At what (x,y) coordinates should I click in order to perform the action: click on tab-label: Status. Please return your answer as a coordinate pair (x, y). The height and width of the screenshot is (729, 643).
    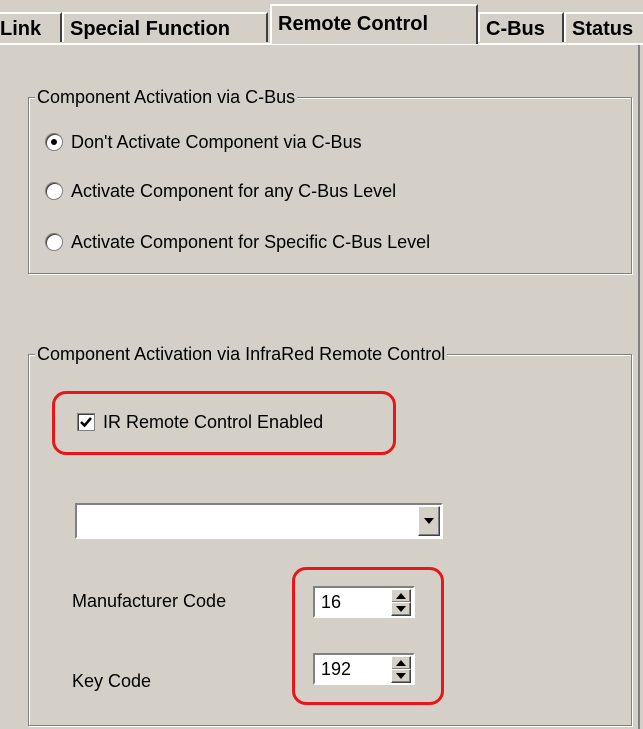
    Looking at the image, I should click on (603, 29).